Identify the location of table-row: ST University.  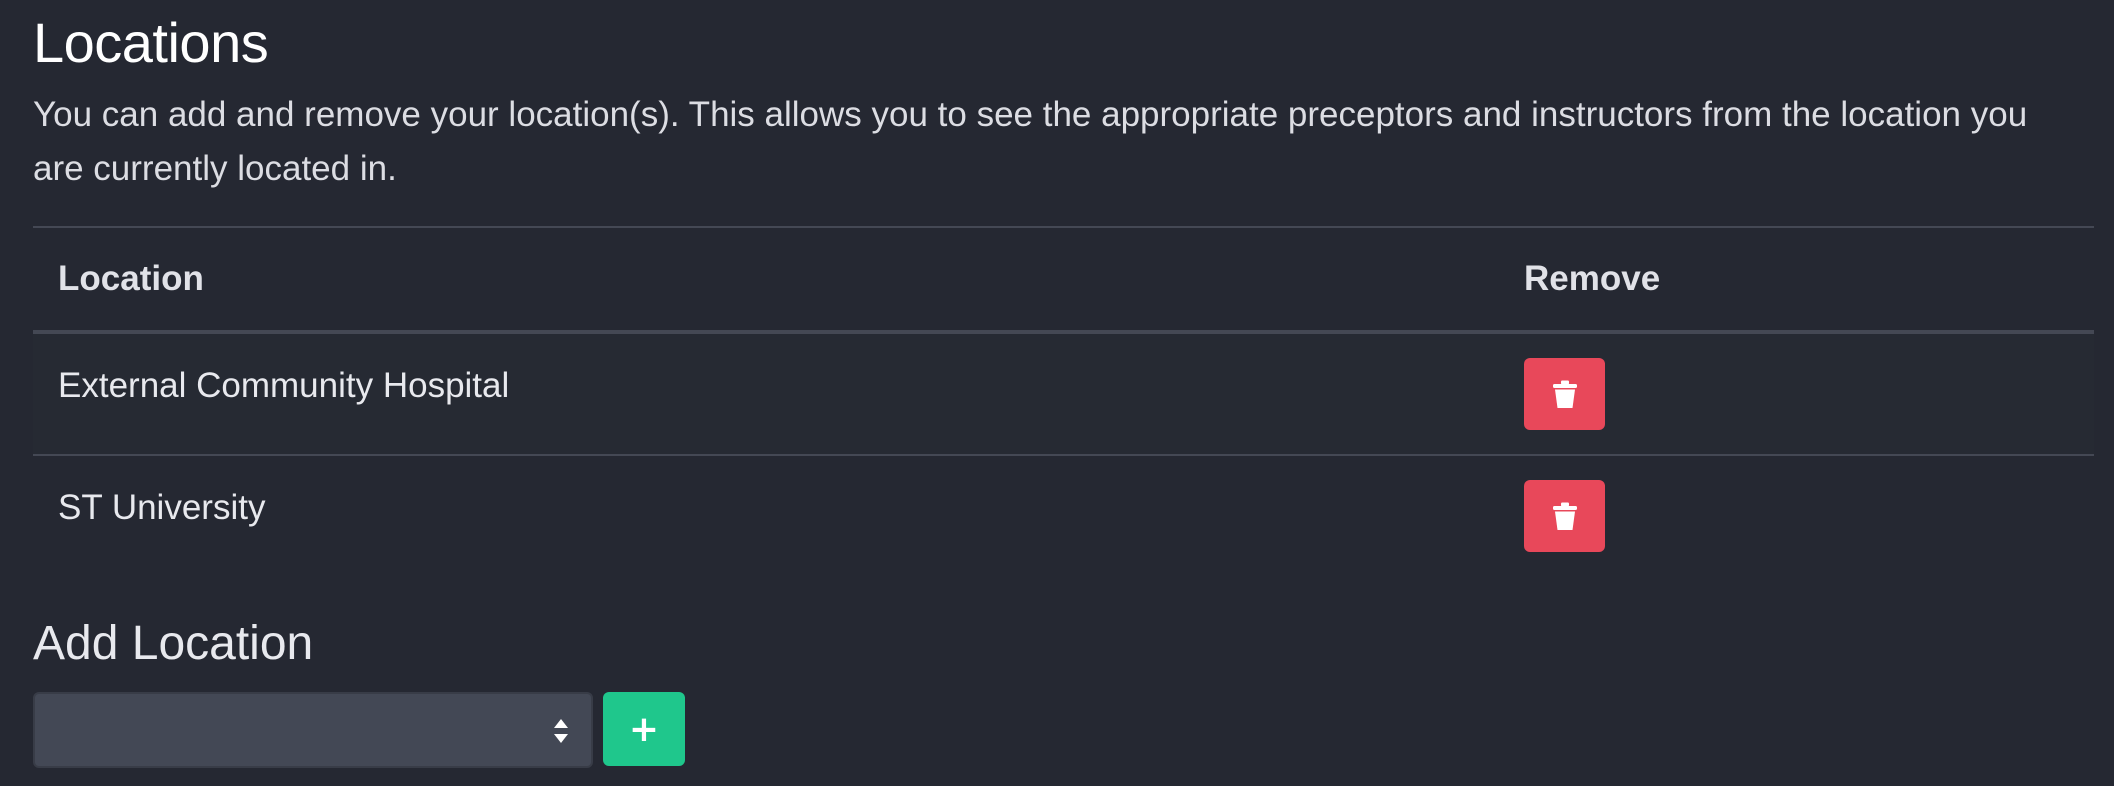
(1063, 516).